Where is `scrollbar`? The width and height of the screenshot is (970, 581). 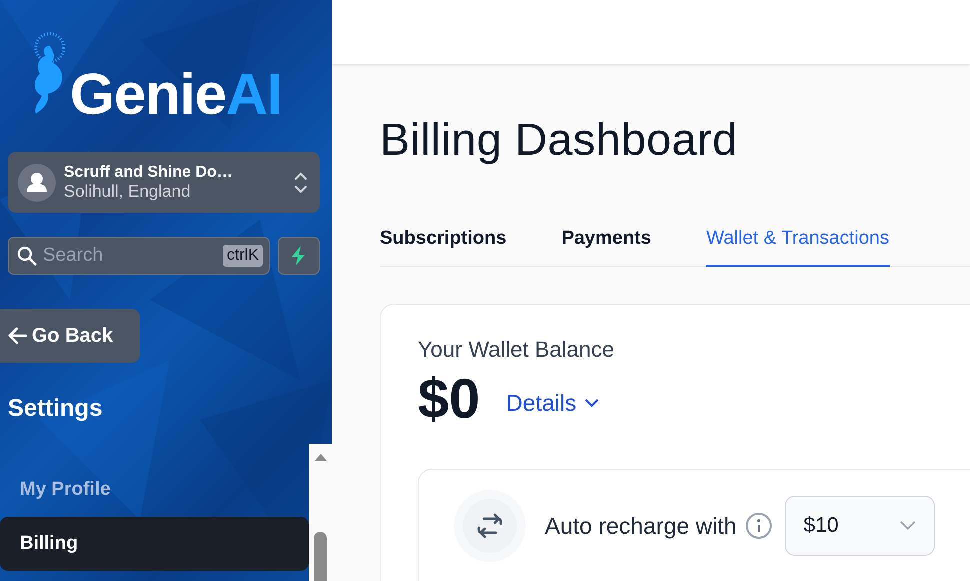
scrollbar is located at coordinates (320, 512).